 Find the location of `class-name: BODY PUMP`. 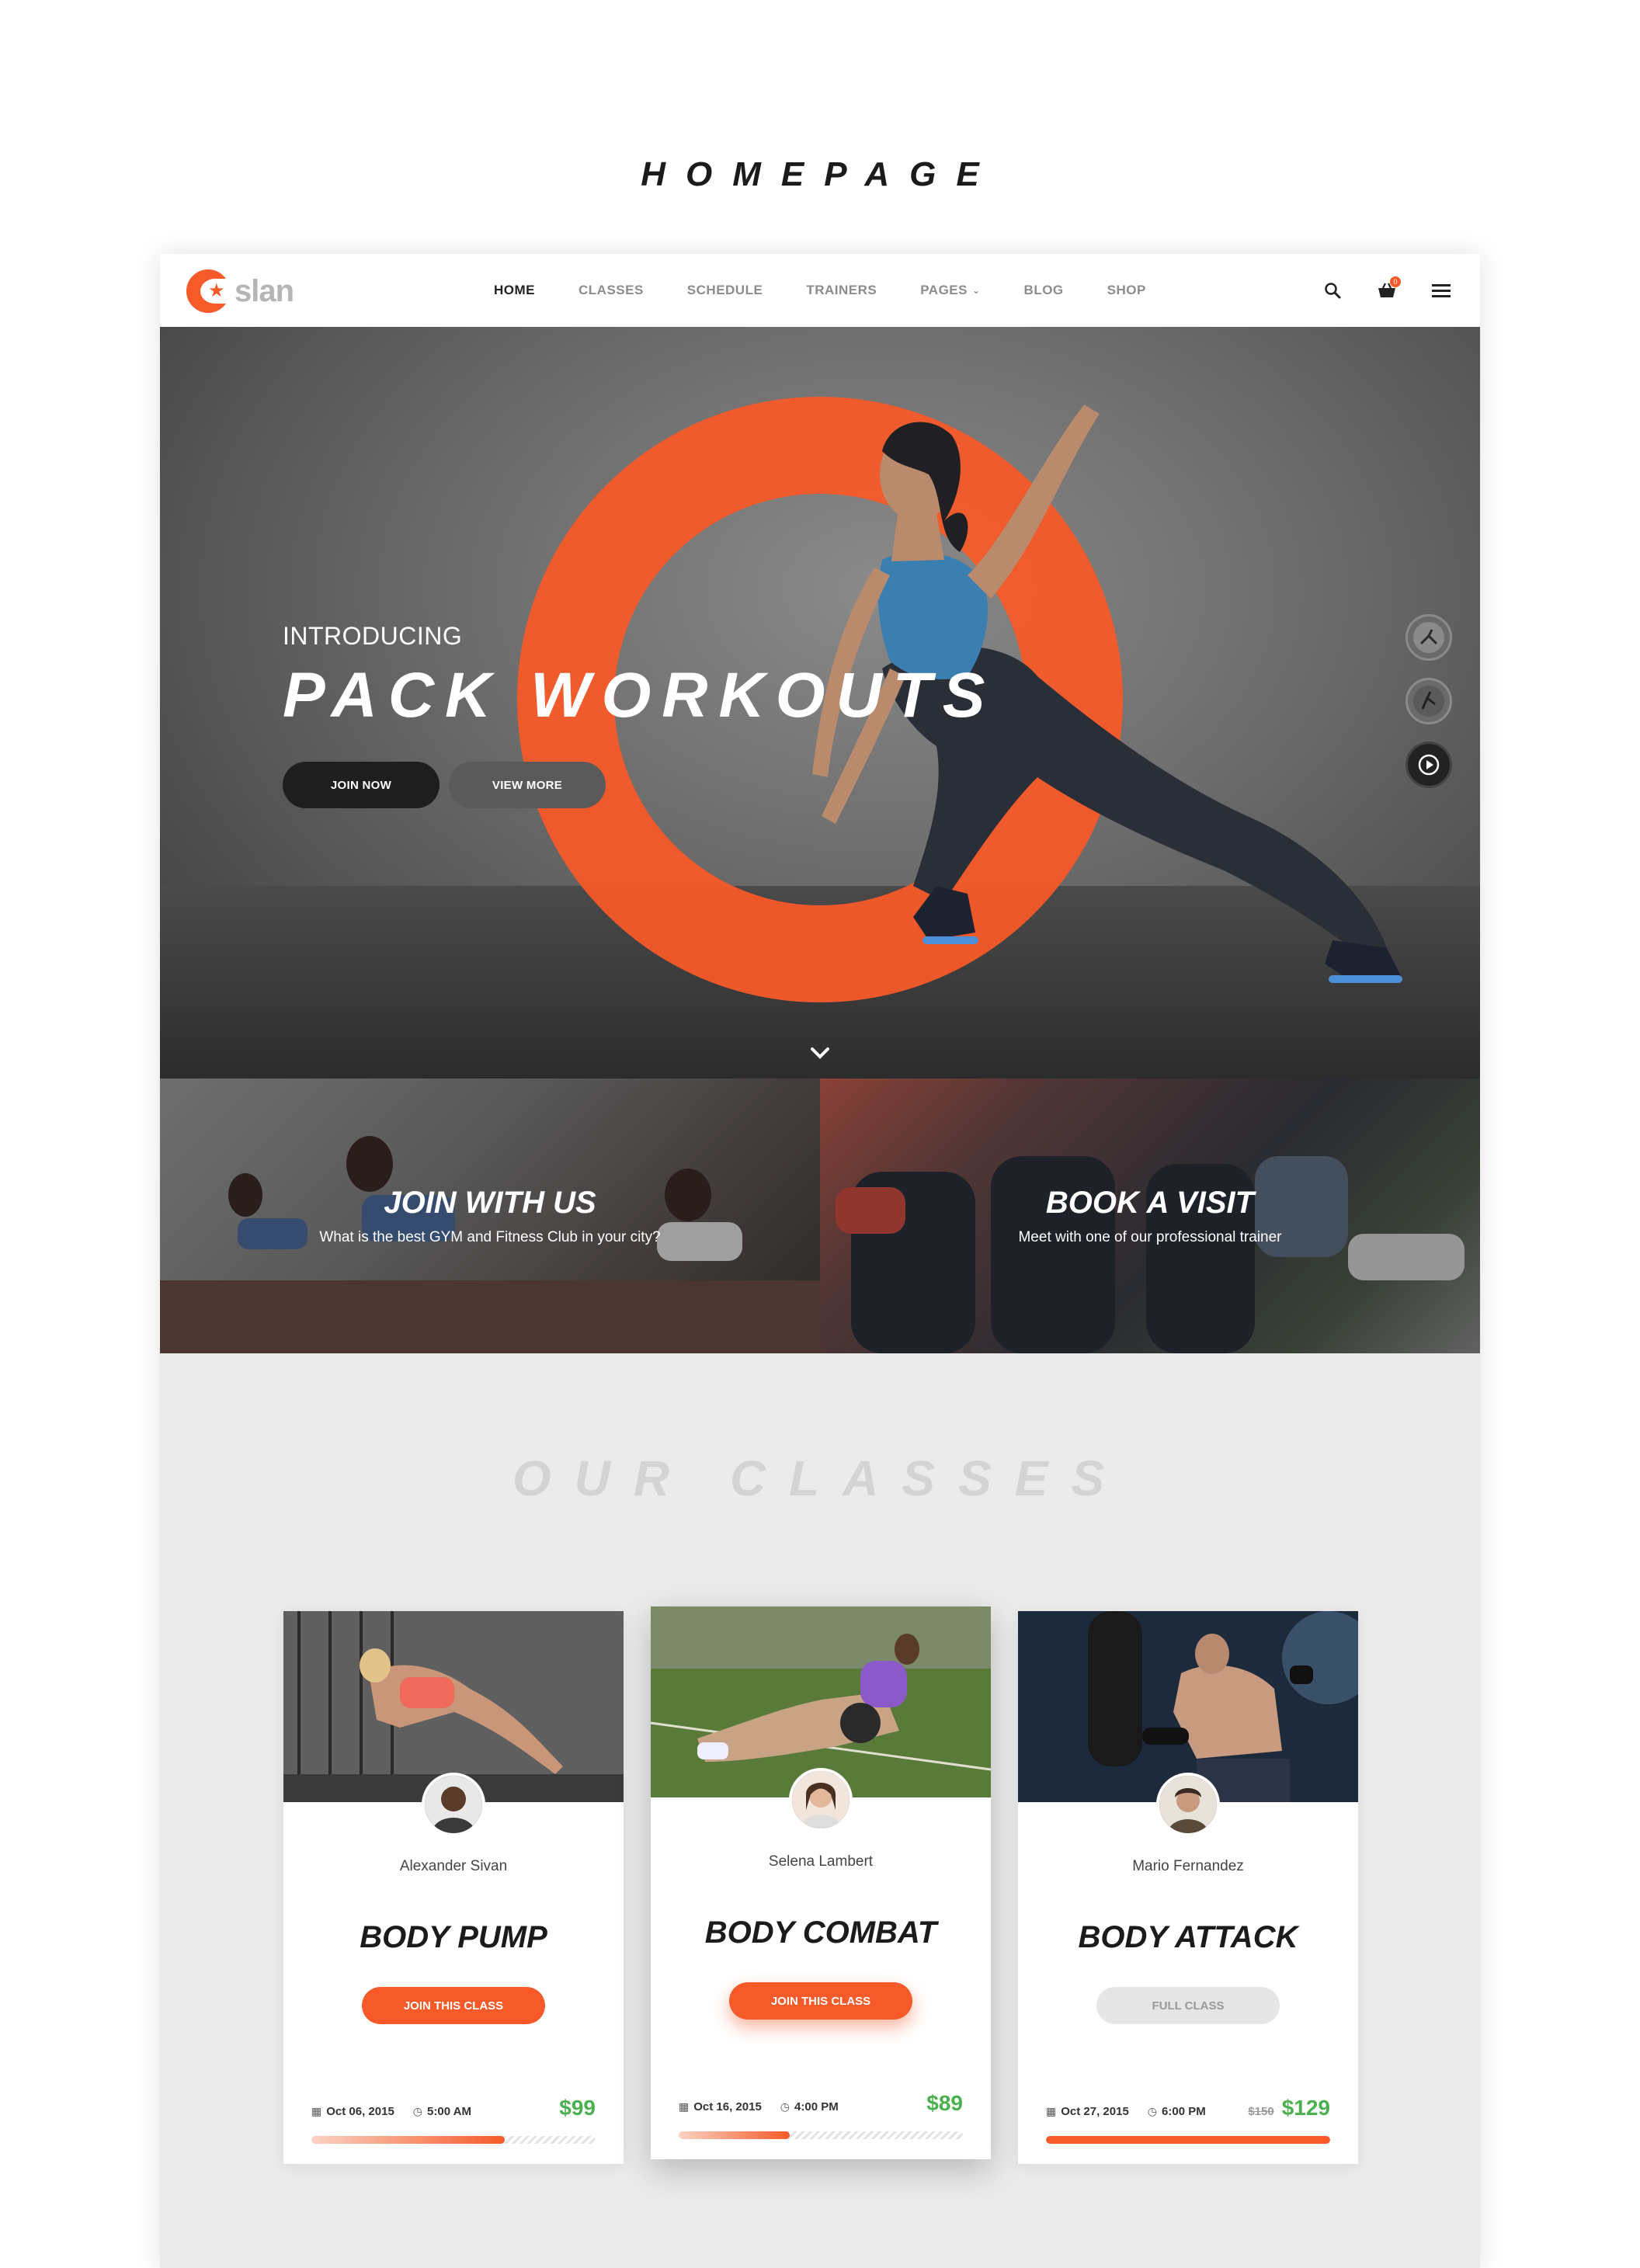

class-name: BODY PUMP is located at coordinates (453, 1937).